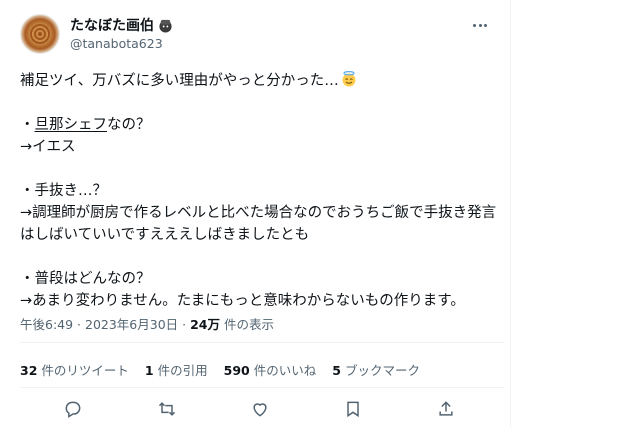 The height and width of the screenshot is (427, 640). I want to click on tweet-date: 2023年6月30日, so click(131, 324).